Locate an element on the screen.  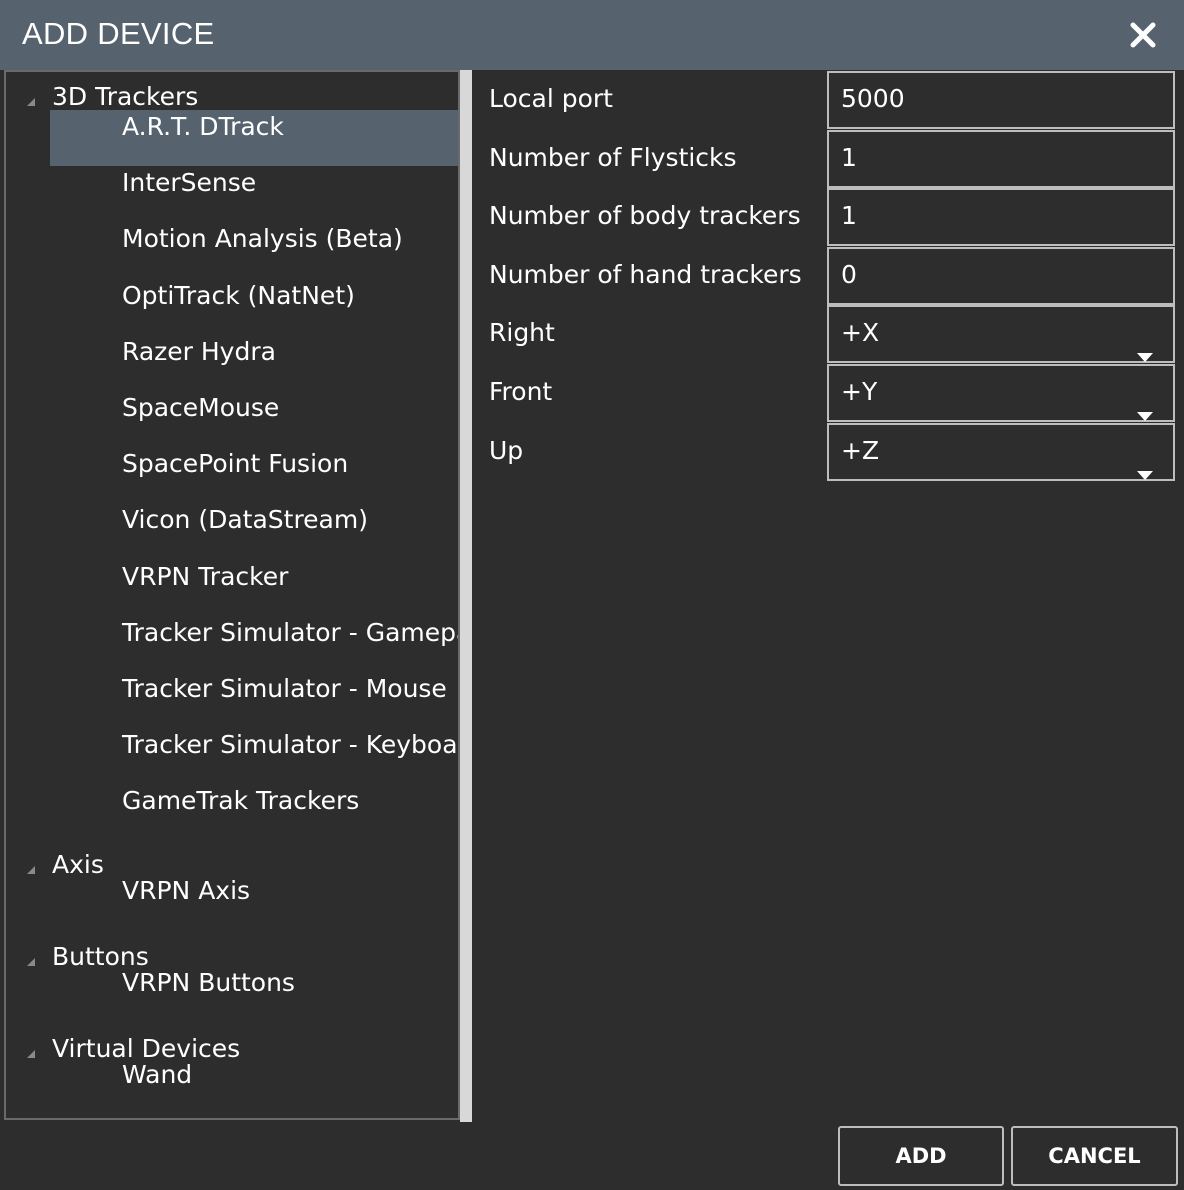
property-value: 5000 is located at coordinates (873, 98).